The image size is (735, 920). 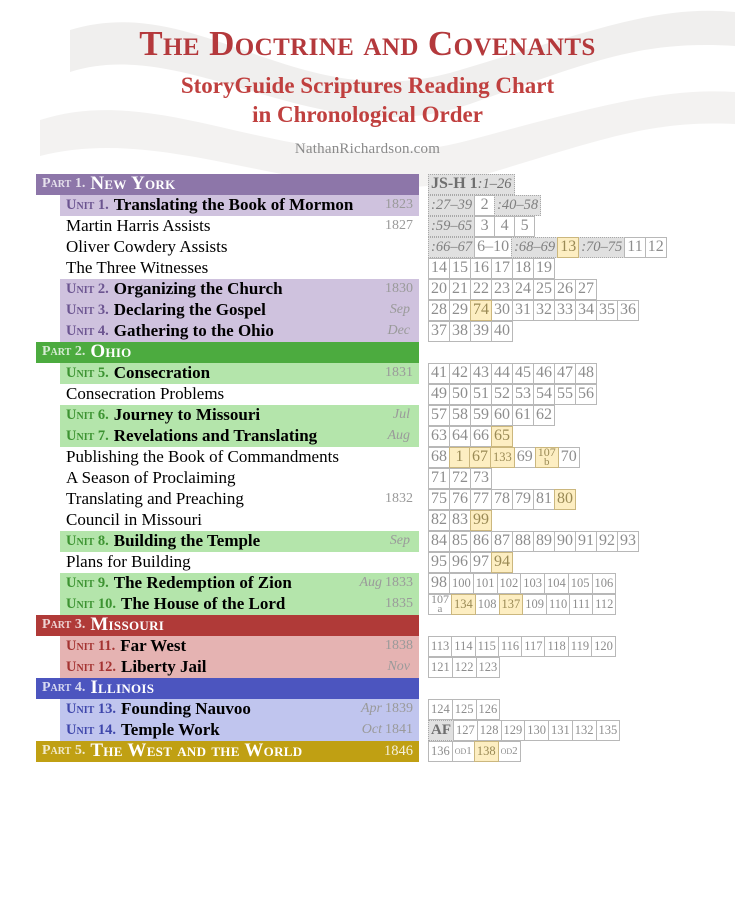 I want to click on scripture-cell: 19, so click(x=544, y=268).